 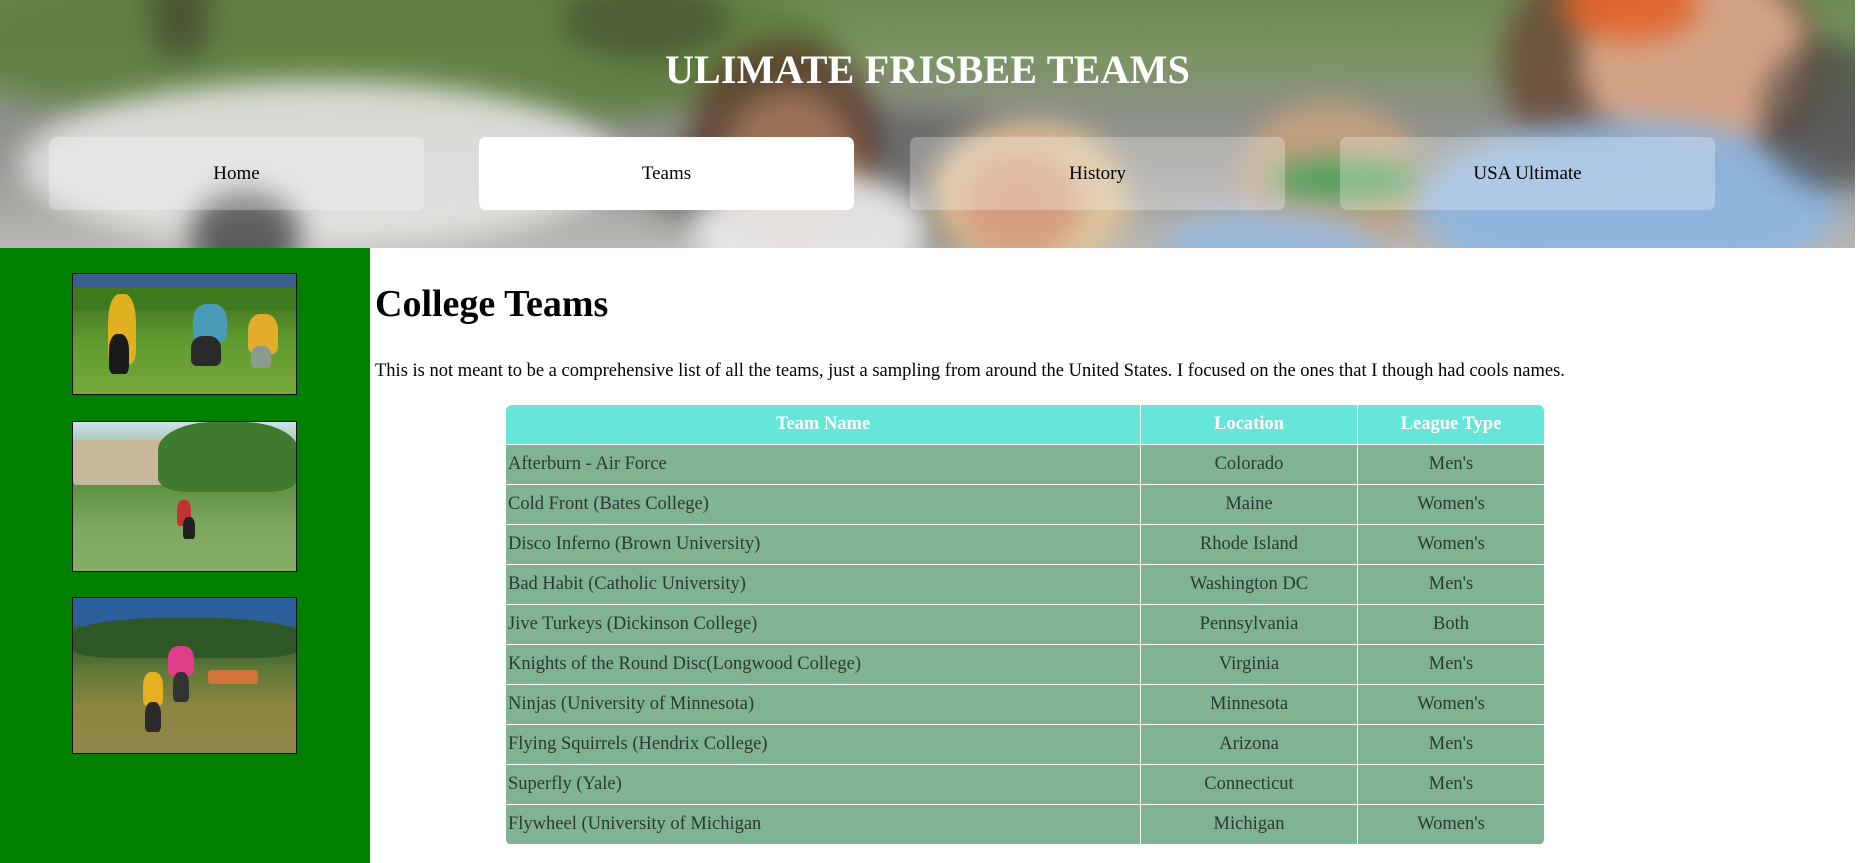 What do you see at coordinates (927, 69) in the screenshot?
I see `site-title: ULIMATE FRISBEE TEAMS` at bounding box center [927, 69].